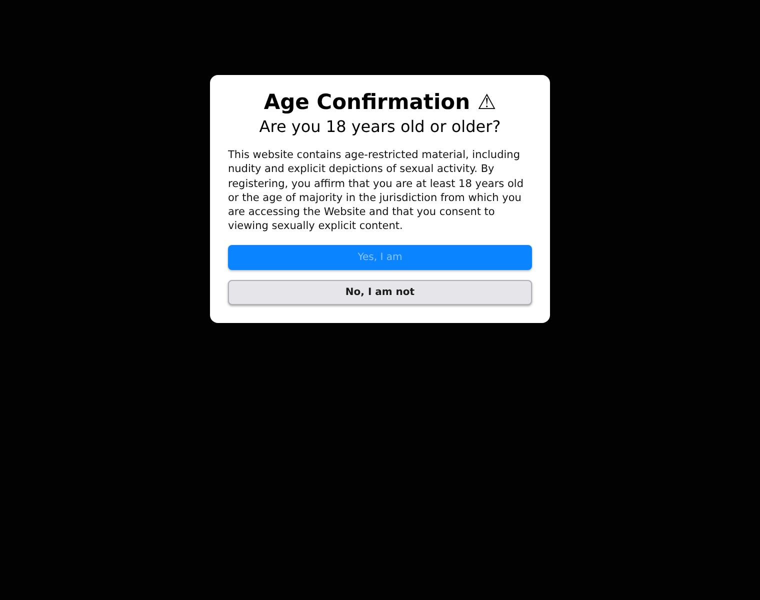 The width and height of the screenshot is (760, 600). Describe the element at coordinates (380, 127) in the screenshot. I see `dialog-subtitle: Are you 18 years old or older?` at that location.